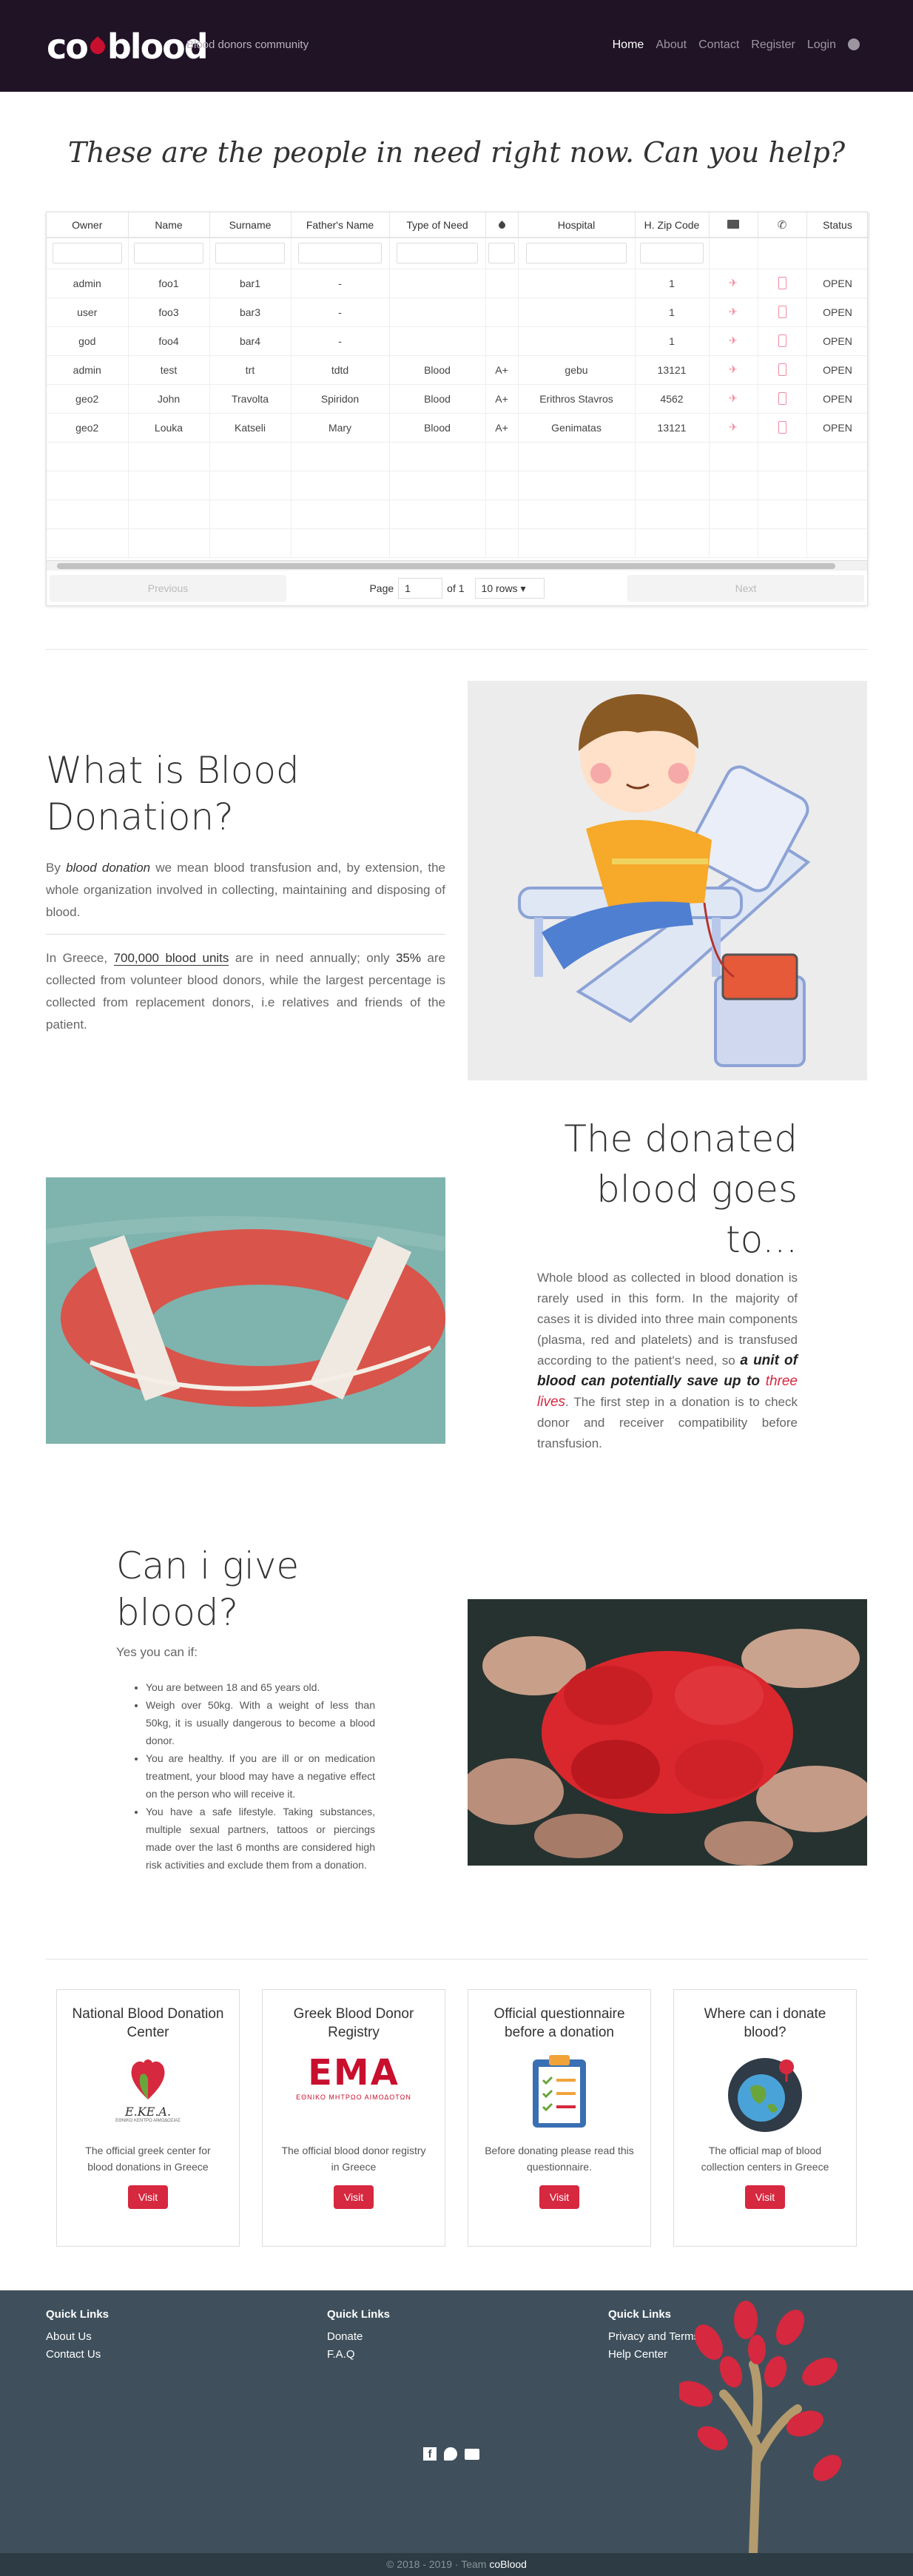 This screenshot has height=2576, width=913. I want to click on filter-type-input, so click(438, 253).